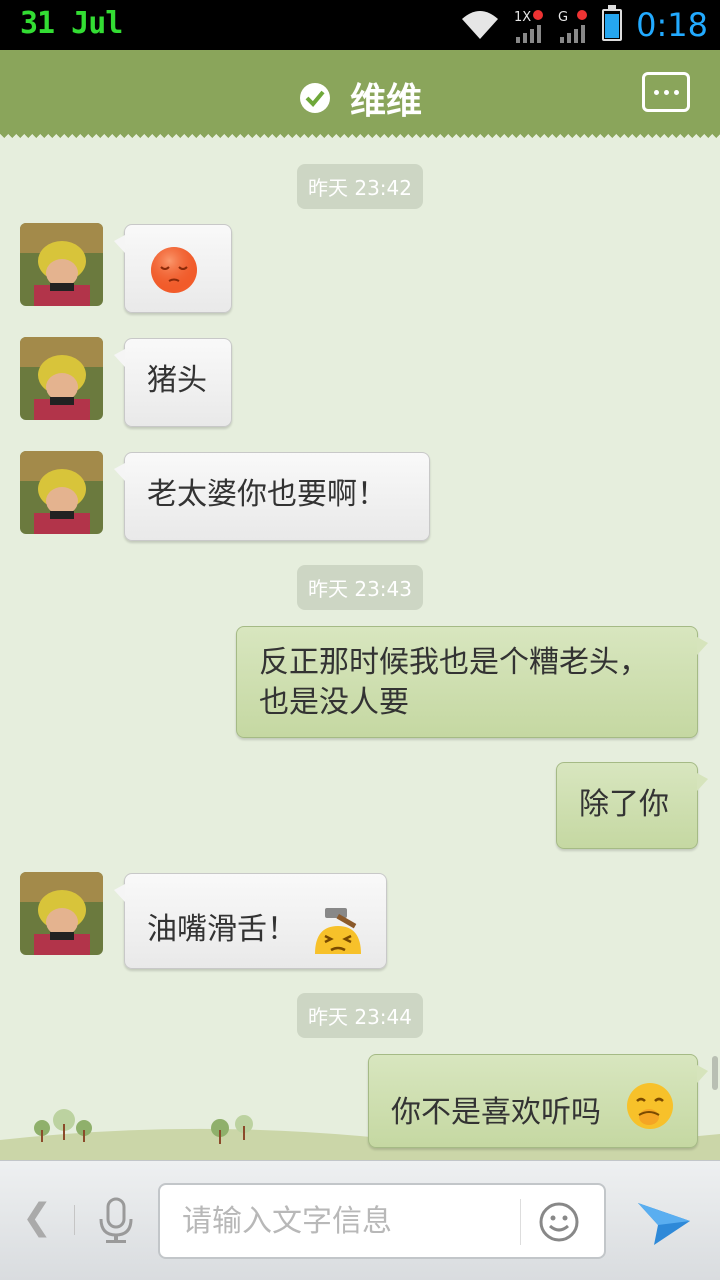 The height and width of the screenshot is (1280, 720). Describe the element at coordinates (715, 1073) in the screenshot. I see `scrollbar` at that location.